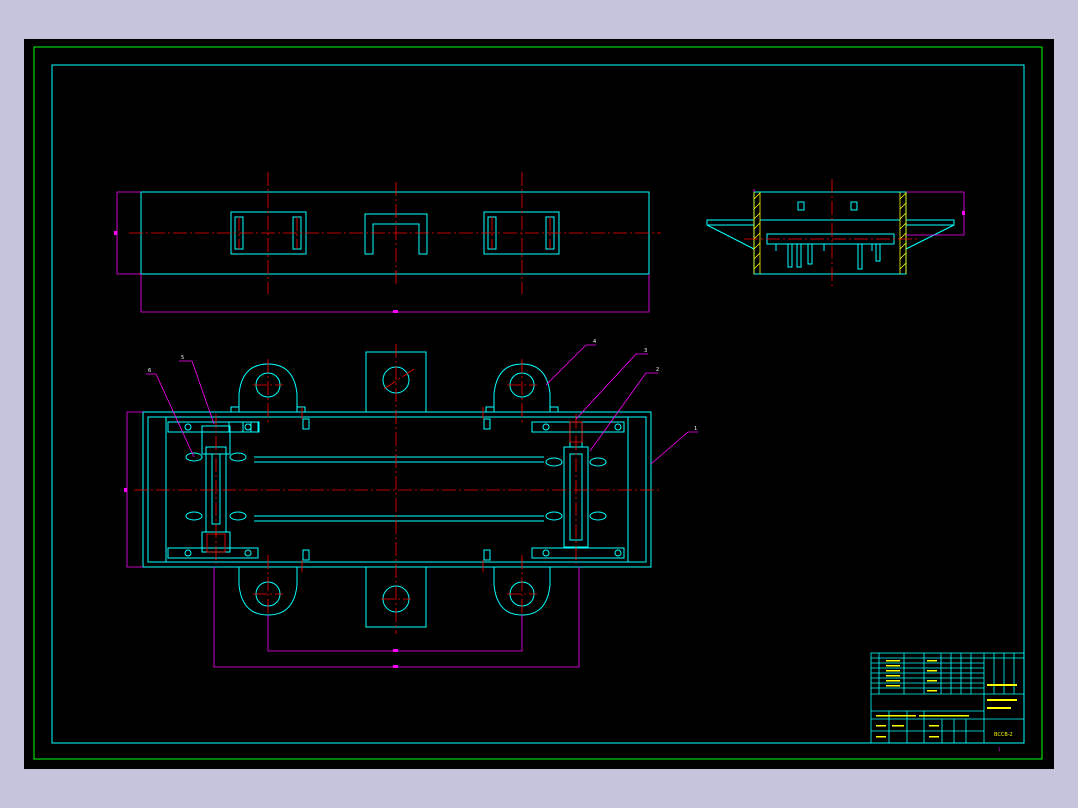 The image size is (1078, 808). I want to click on top-view-dimensions, so click(382, 252).